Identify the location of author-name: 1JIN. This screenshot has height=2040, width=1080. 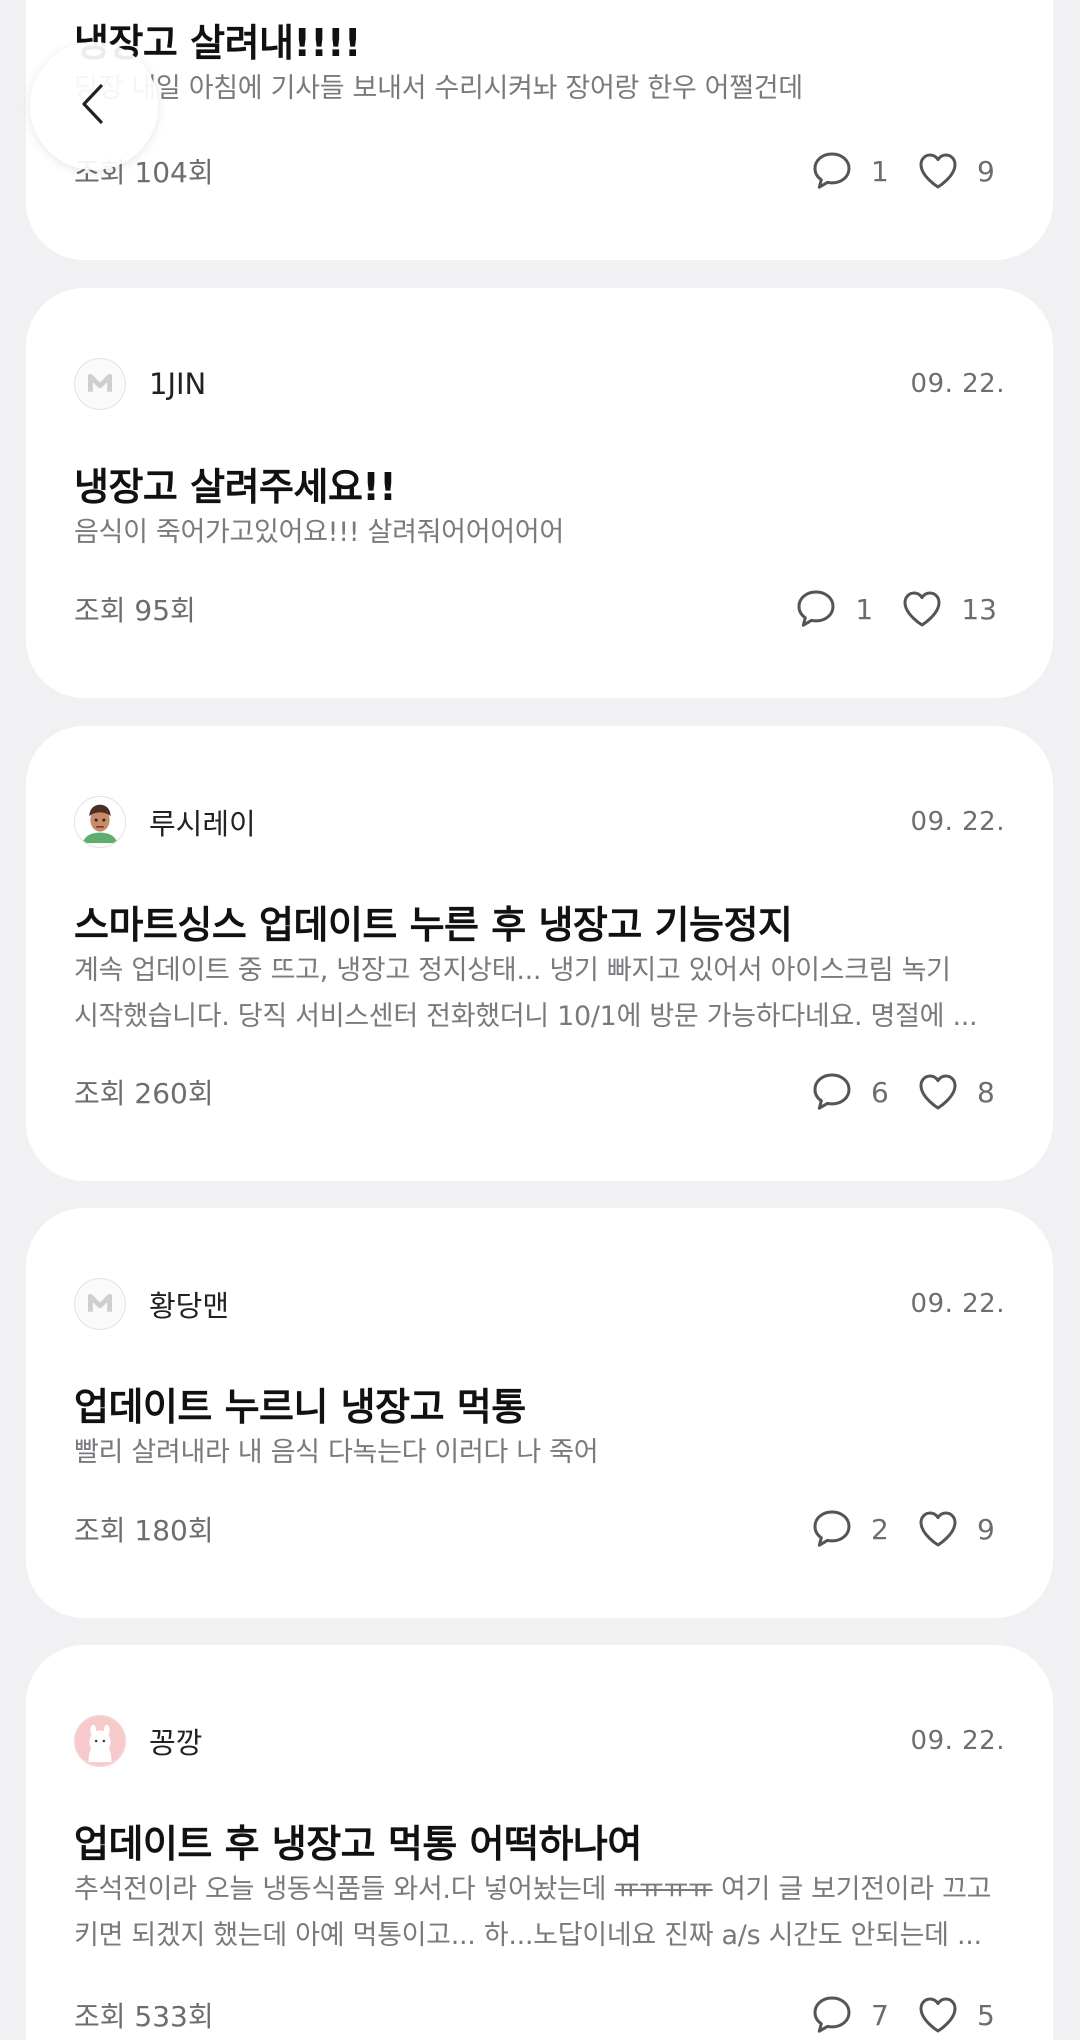
(177, 384).